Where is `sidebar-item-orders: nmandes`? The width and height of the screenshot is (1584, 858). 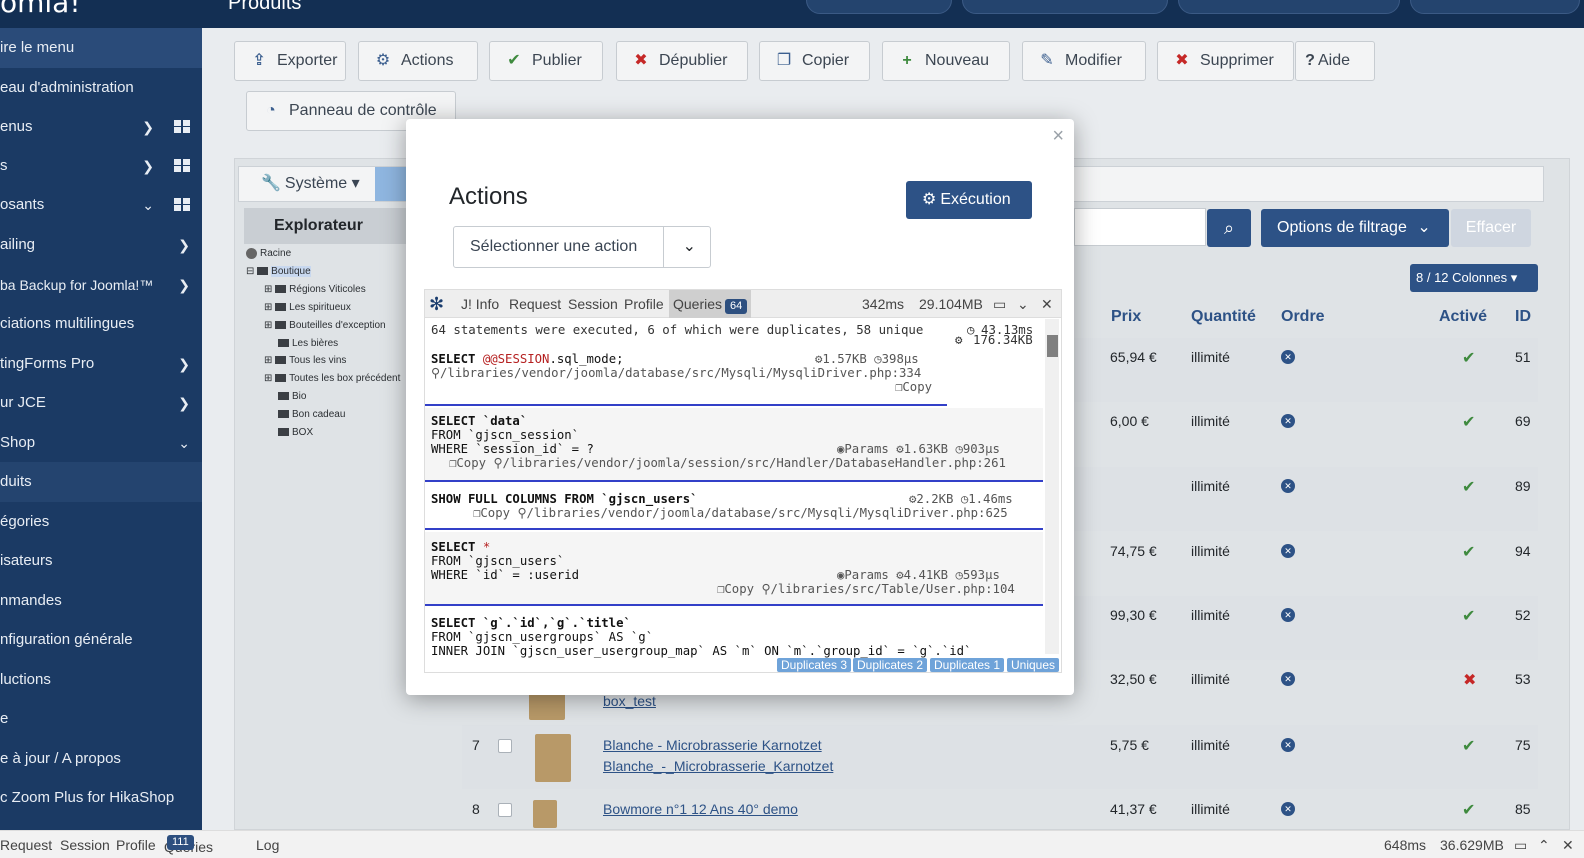 sidebar-item-orders: nmandes is located at coordinates (101, 601).